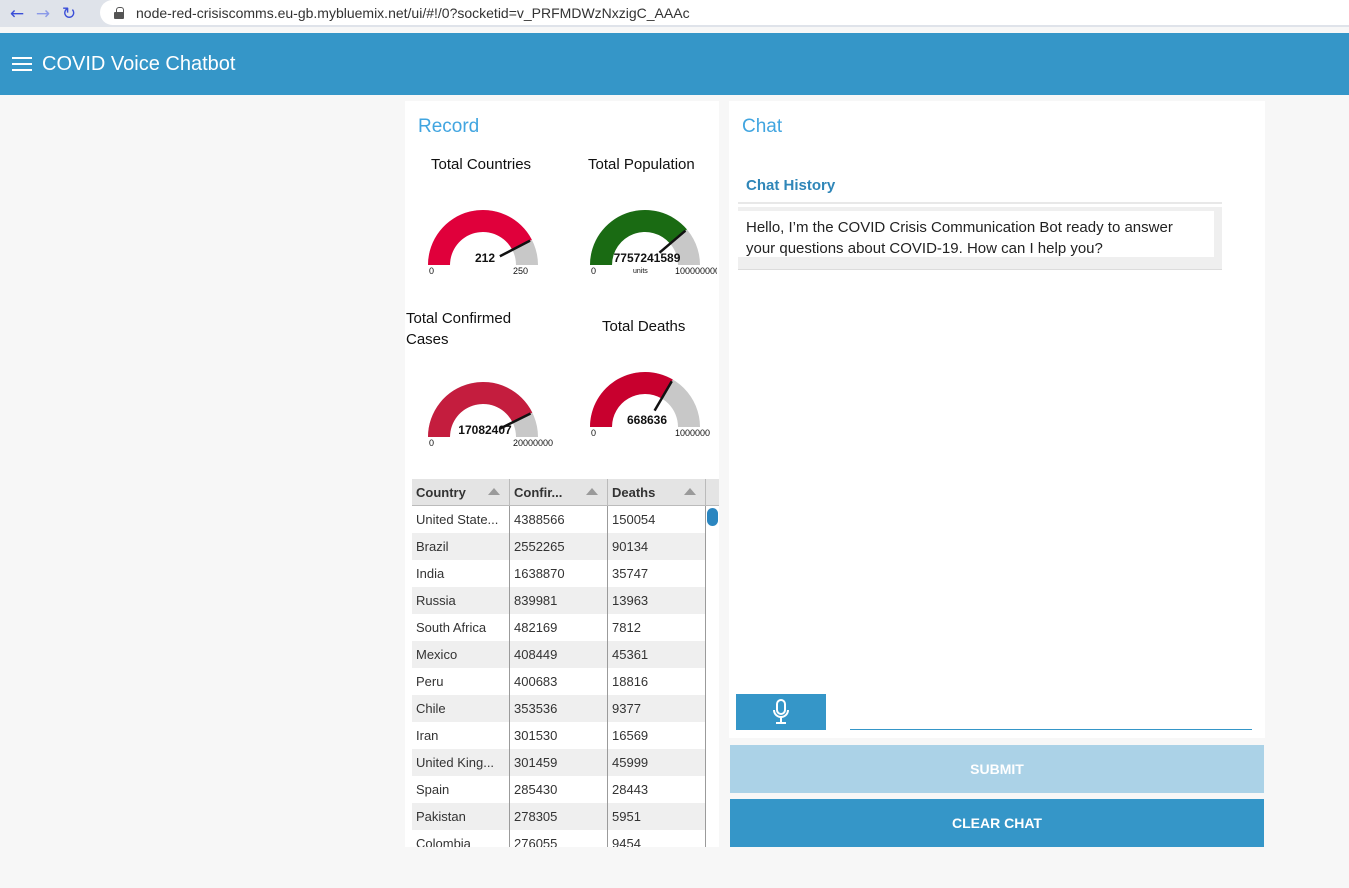 This screenshot has width=1349, height=888. I want to click on table-row: South Africa 482169 7812, so click(565, 627).